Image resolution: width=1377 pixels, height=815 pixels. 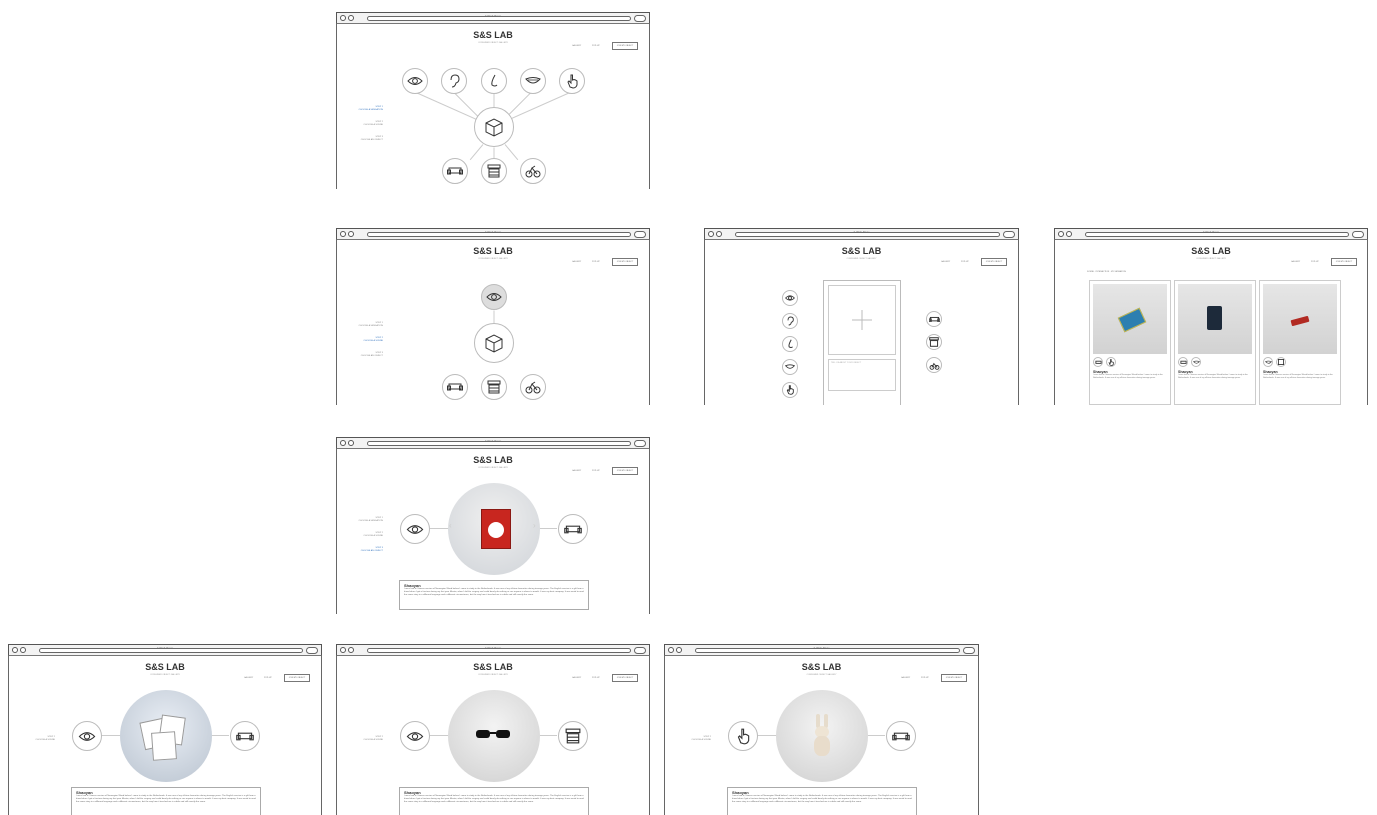 What do you see at coordinates (1300, 319) in the screenshot?
I see `object-photo-lipstick` at bounding box center [1300, 319].